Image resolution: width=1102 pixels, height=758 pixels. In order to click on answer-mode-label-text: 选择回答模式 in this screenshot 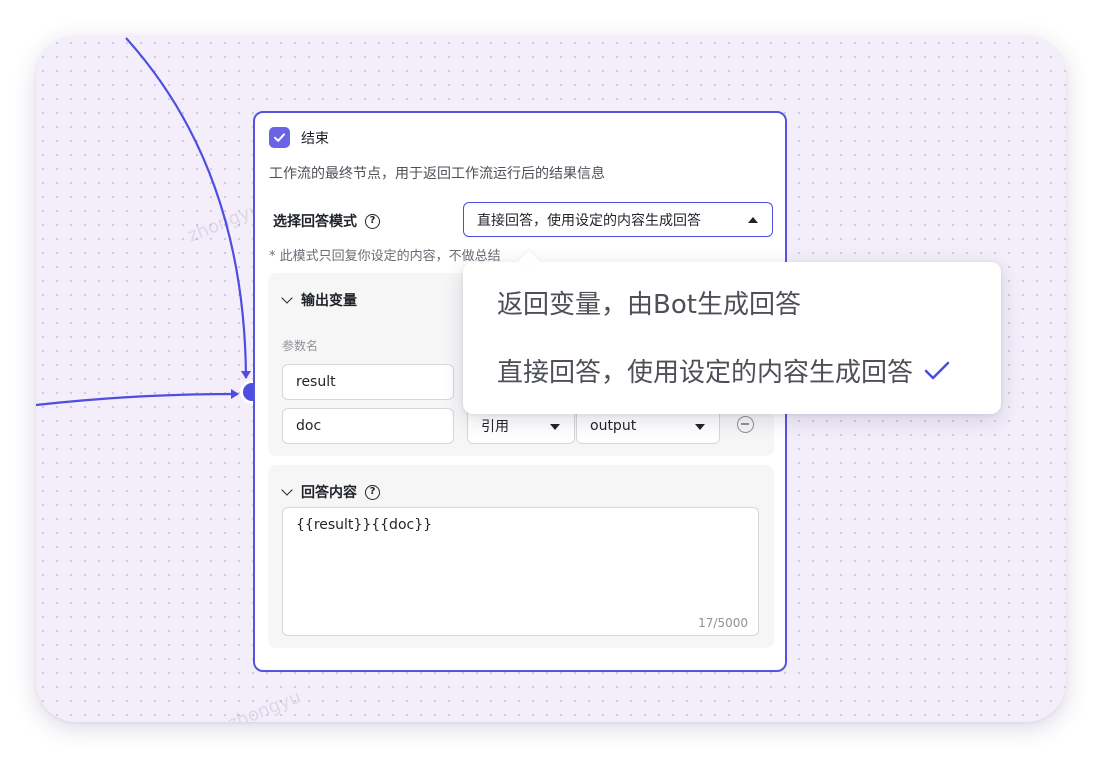, I will do `click(315, 222)`.